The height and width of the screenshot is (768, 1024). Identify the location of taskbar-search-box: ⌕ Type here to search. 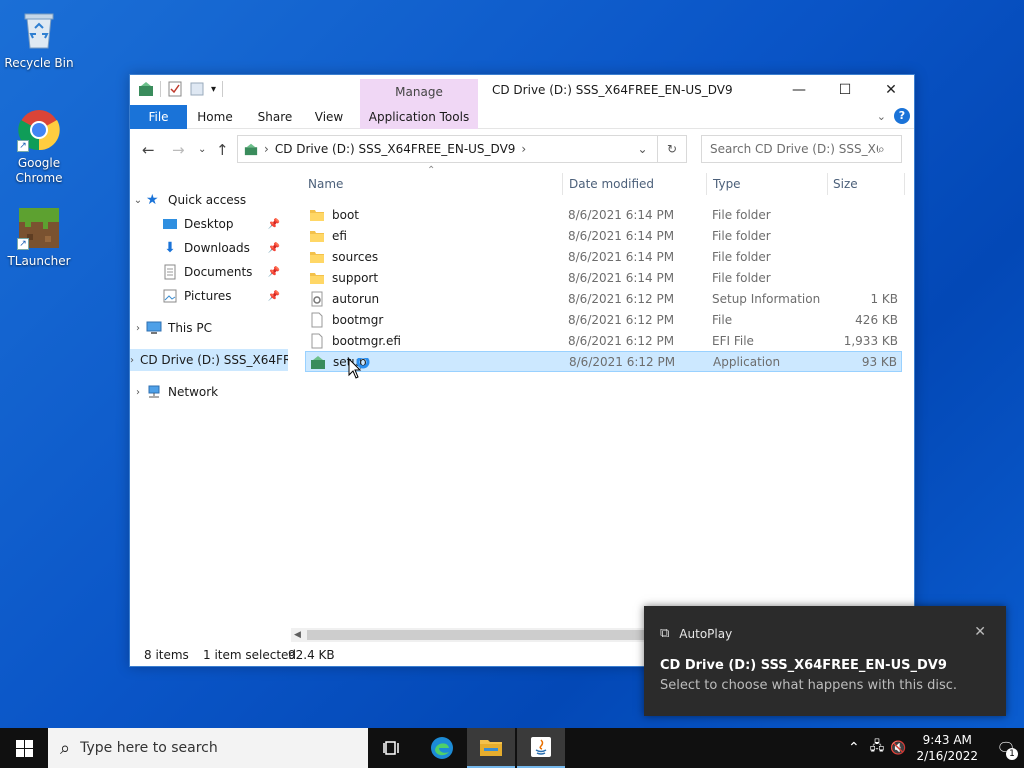
(208, 748).